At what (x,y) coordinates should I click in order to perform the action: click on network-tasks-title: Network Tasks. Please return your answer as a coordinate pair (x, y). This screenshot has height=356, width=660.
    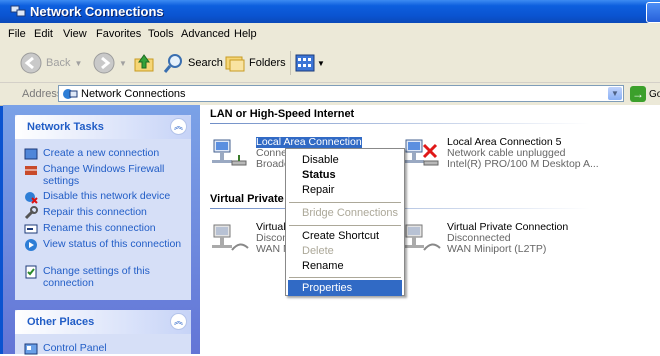
    Looking at the image, I should click on (65, 127).